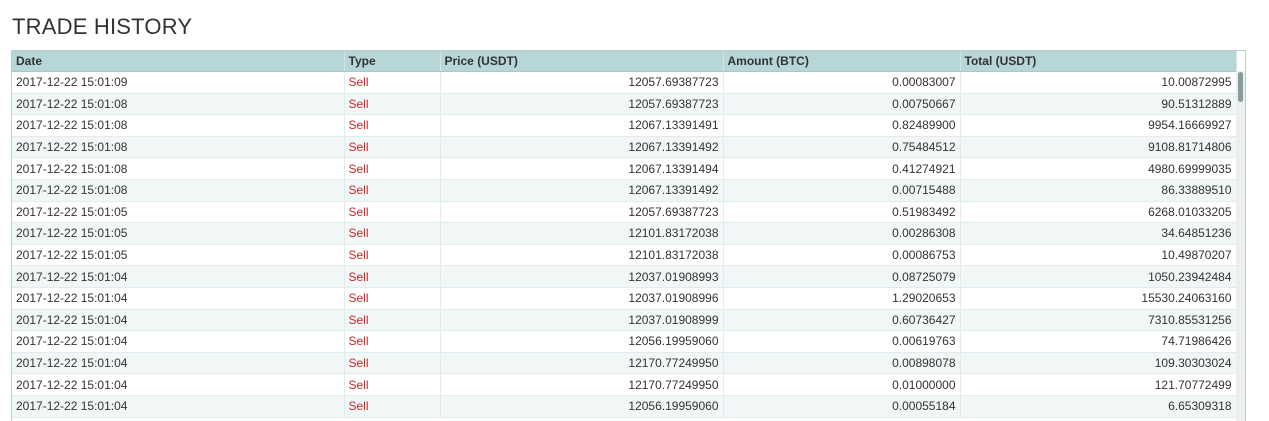 This screenshot has width=1269, height=421. I want to click on cell-total: 9108.81714806, so click(1098, 147).